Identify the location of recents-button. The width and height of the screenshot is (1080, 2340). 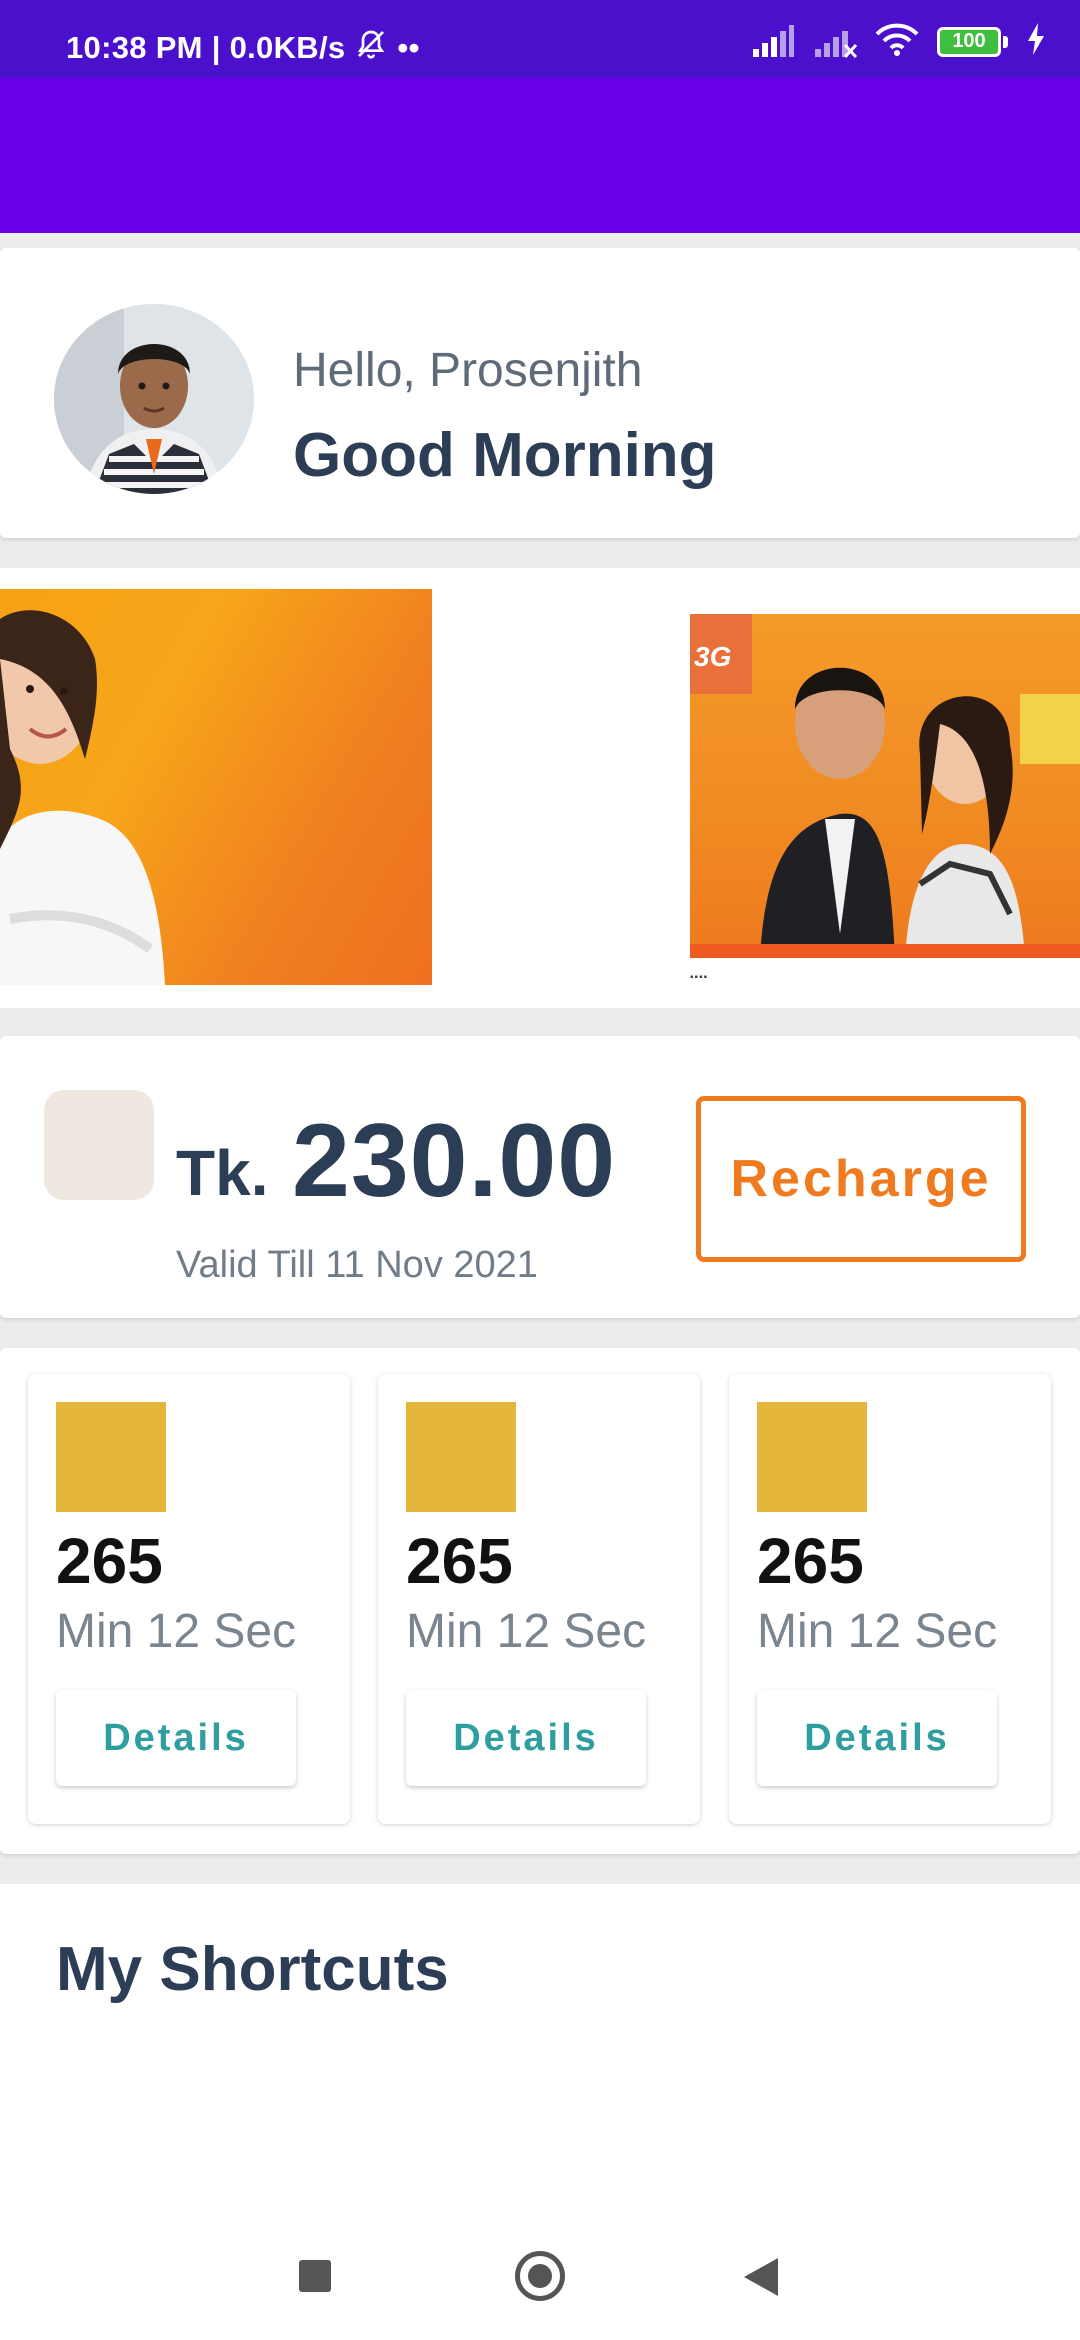
(315, 2276).